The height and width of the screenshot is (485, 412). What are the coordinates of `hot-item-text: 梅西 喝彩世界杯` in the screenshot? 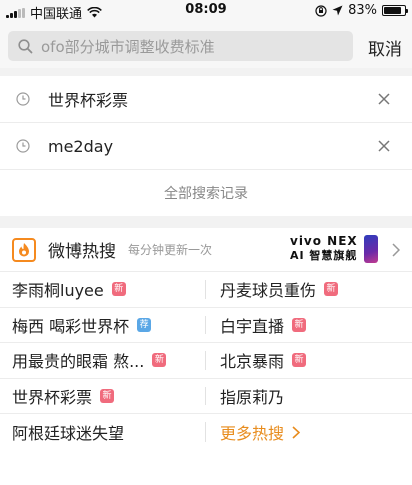 It's located at (71, 326).